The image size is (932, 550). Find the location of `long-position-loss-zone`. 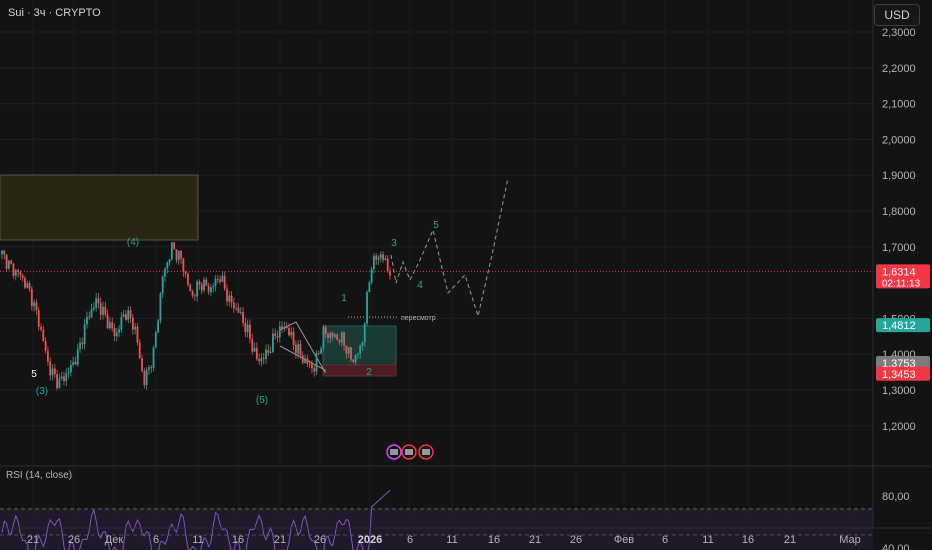

long-position-loss-zone is located at coordinates (359, 370).